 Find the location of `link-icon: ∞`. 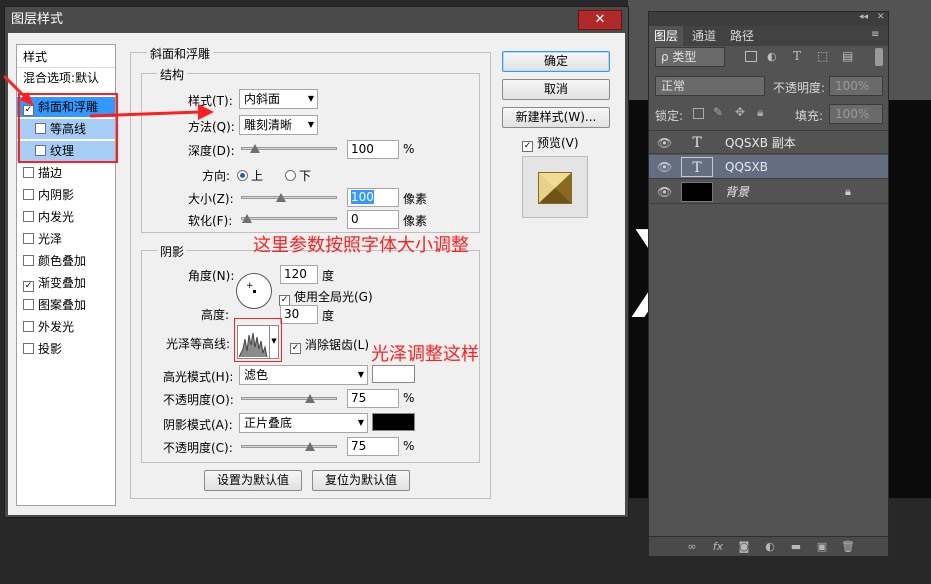

link-icon: ∞ is located at coordinates (692, 547).